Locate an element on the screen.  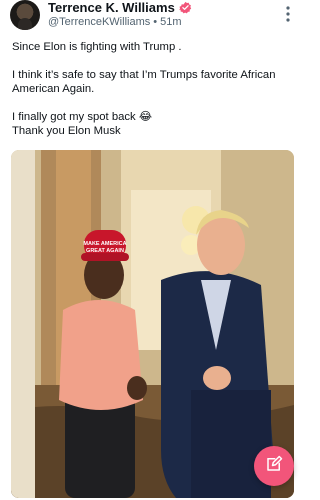
post-timestamp: 51m is located at coordinates (170, 22).